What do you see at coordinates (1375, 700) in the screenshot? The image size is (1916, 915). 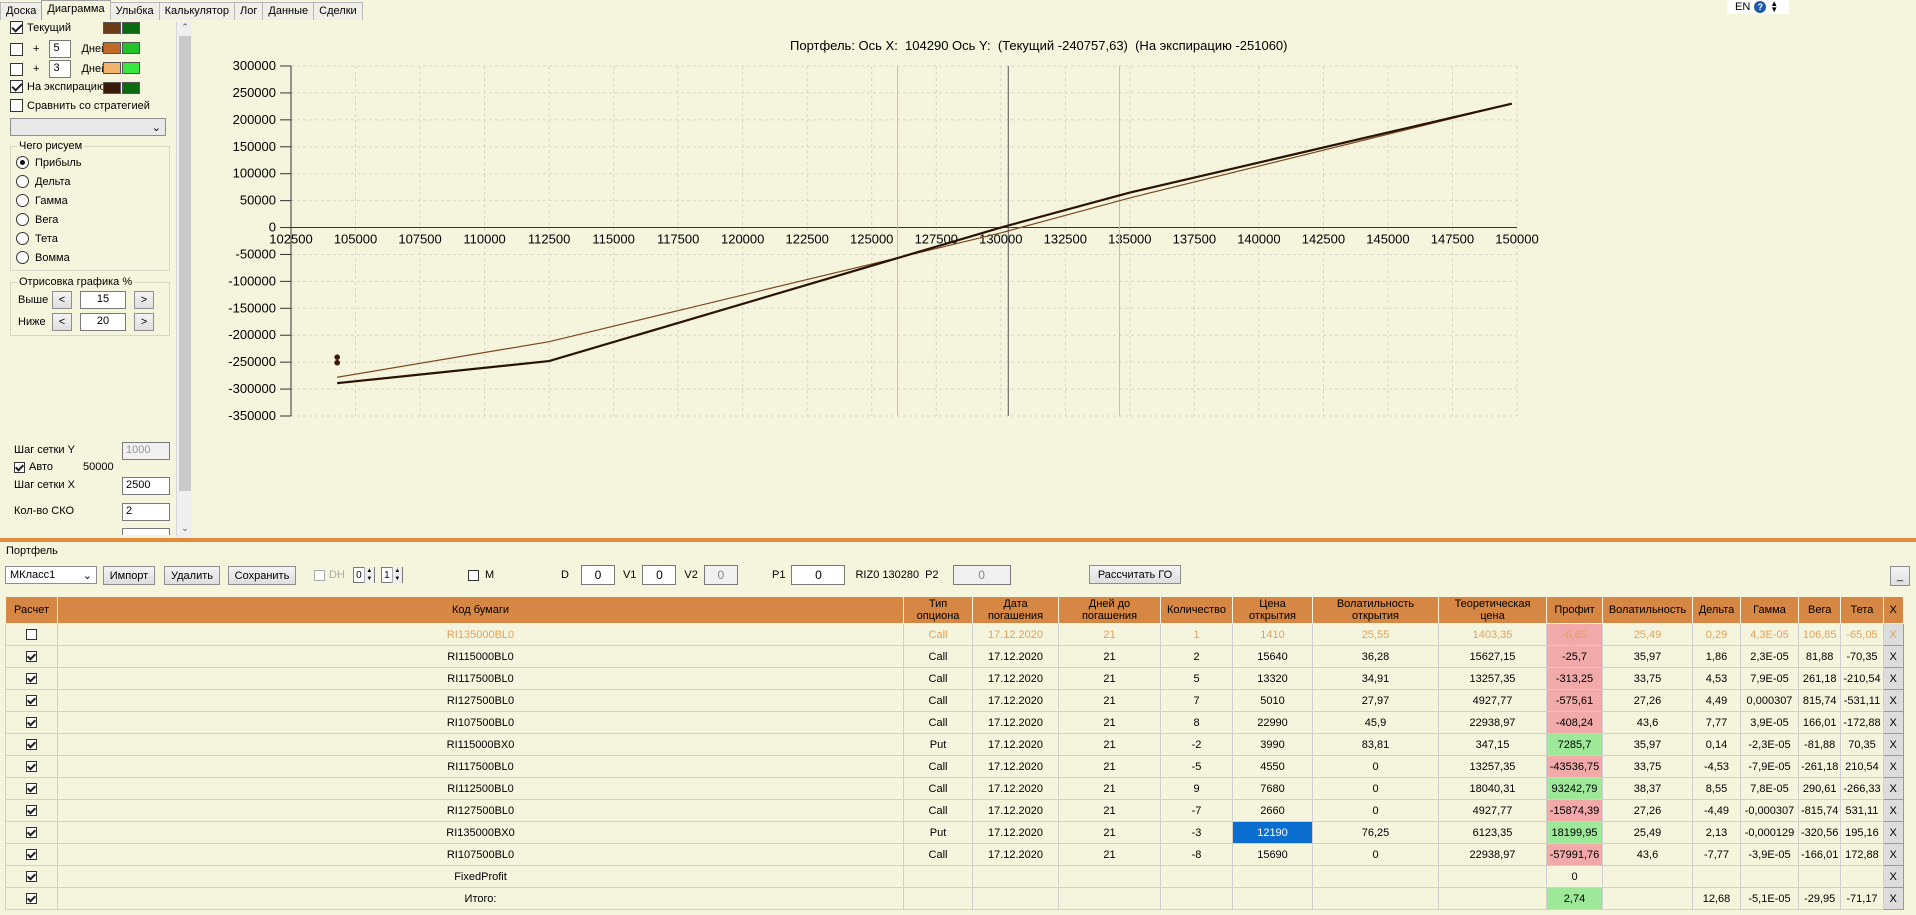 I see `table-cell: 27,97` at bounding box center [1375, 700].